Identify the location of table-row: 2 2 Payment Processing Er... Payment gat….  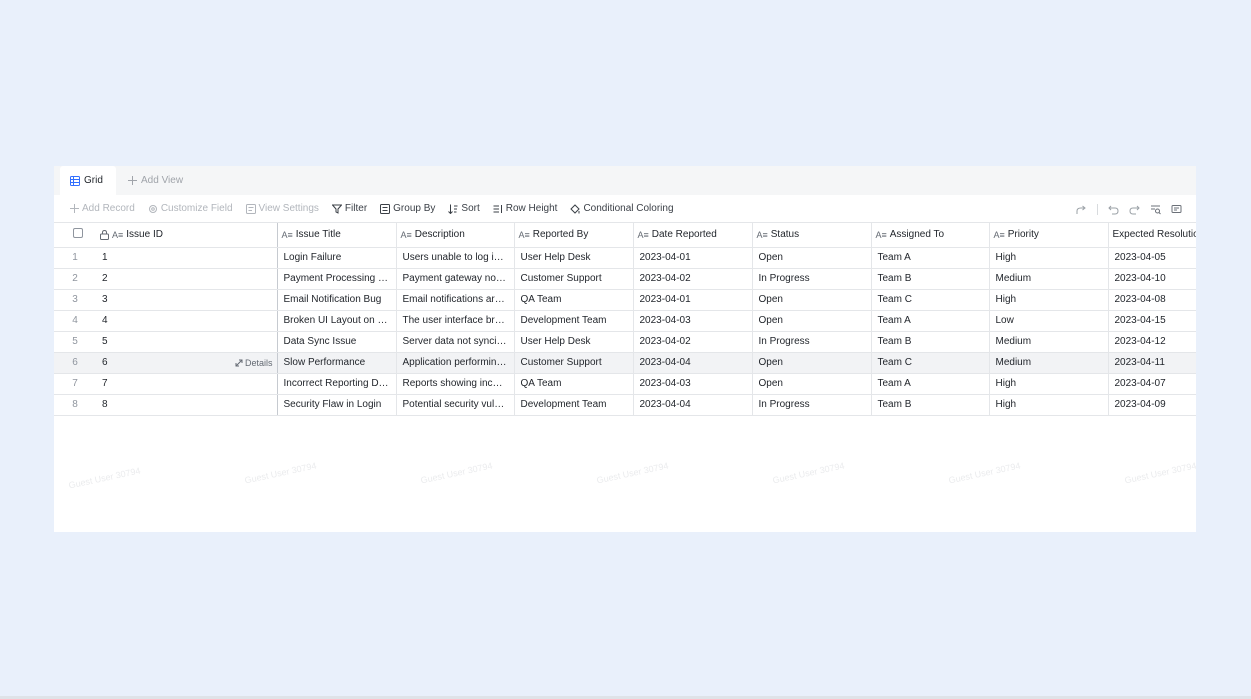
(625, 279).